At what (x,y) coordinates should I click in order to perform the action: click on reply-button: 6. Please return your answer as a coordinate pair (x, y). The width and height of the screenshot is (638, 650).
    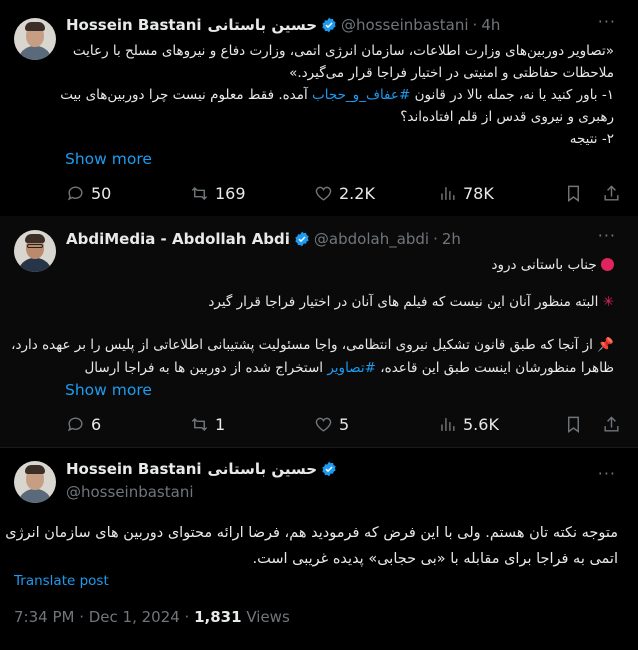
    Looking at the image, I should click on (83, 424).